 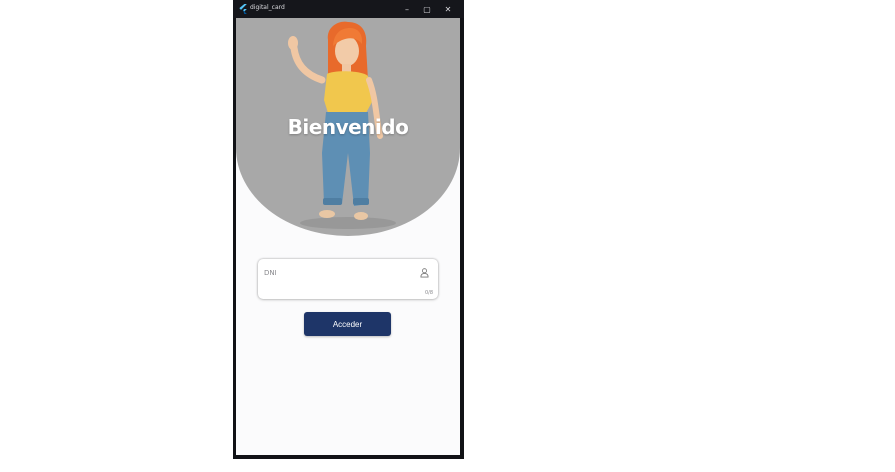 I want to click on maximize-button: ▢, so click(x=427, y=9).